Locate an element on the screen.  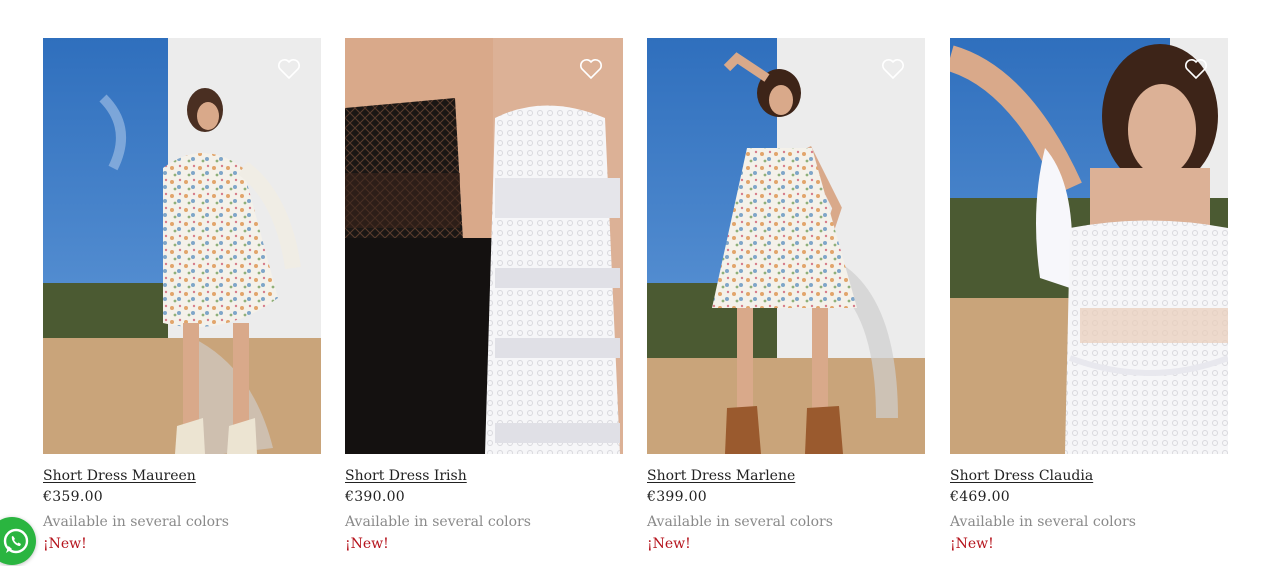
product-title: Short Dress Marlene is located at coordinates (786, 476).